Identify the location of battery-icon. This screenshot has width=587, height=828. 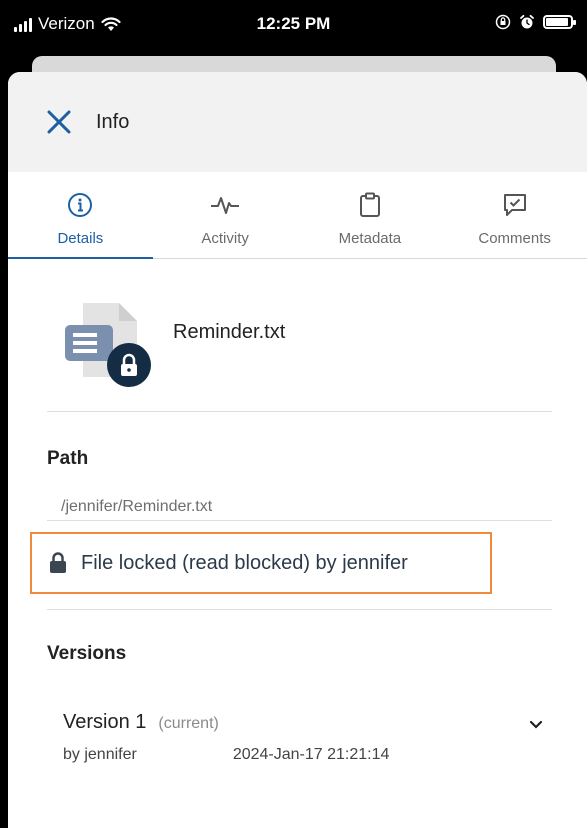
(559, 22).